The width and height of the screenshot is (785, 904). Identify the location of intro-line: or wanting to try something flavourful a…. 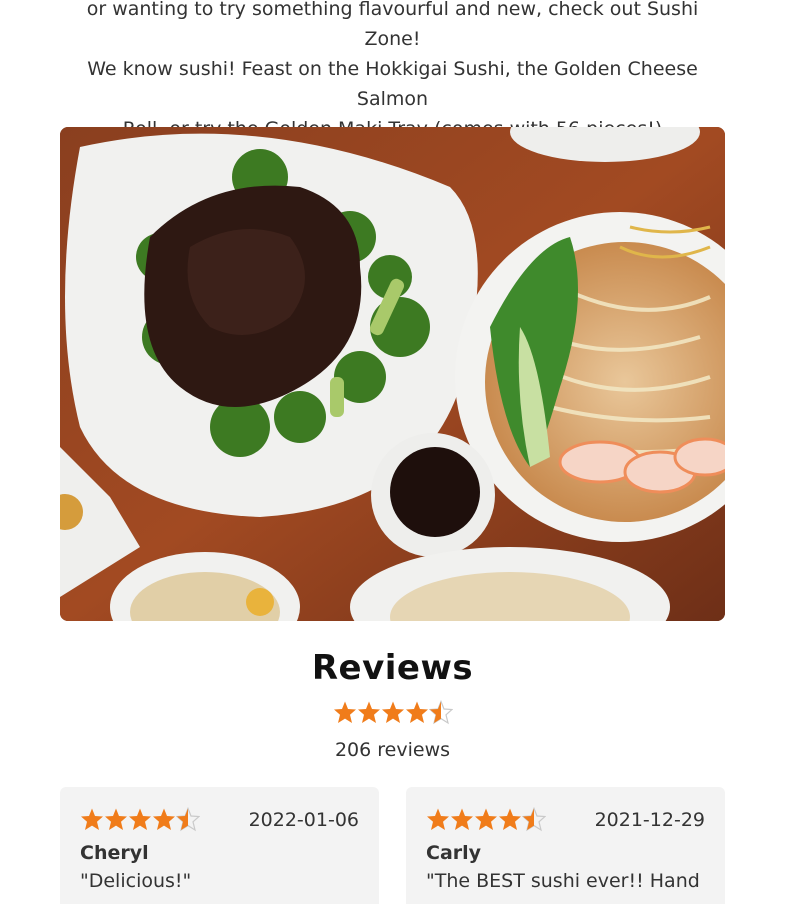
(392, 25).